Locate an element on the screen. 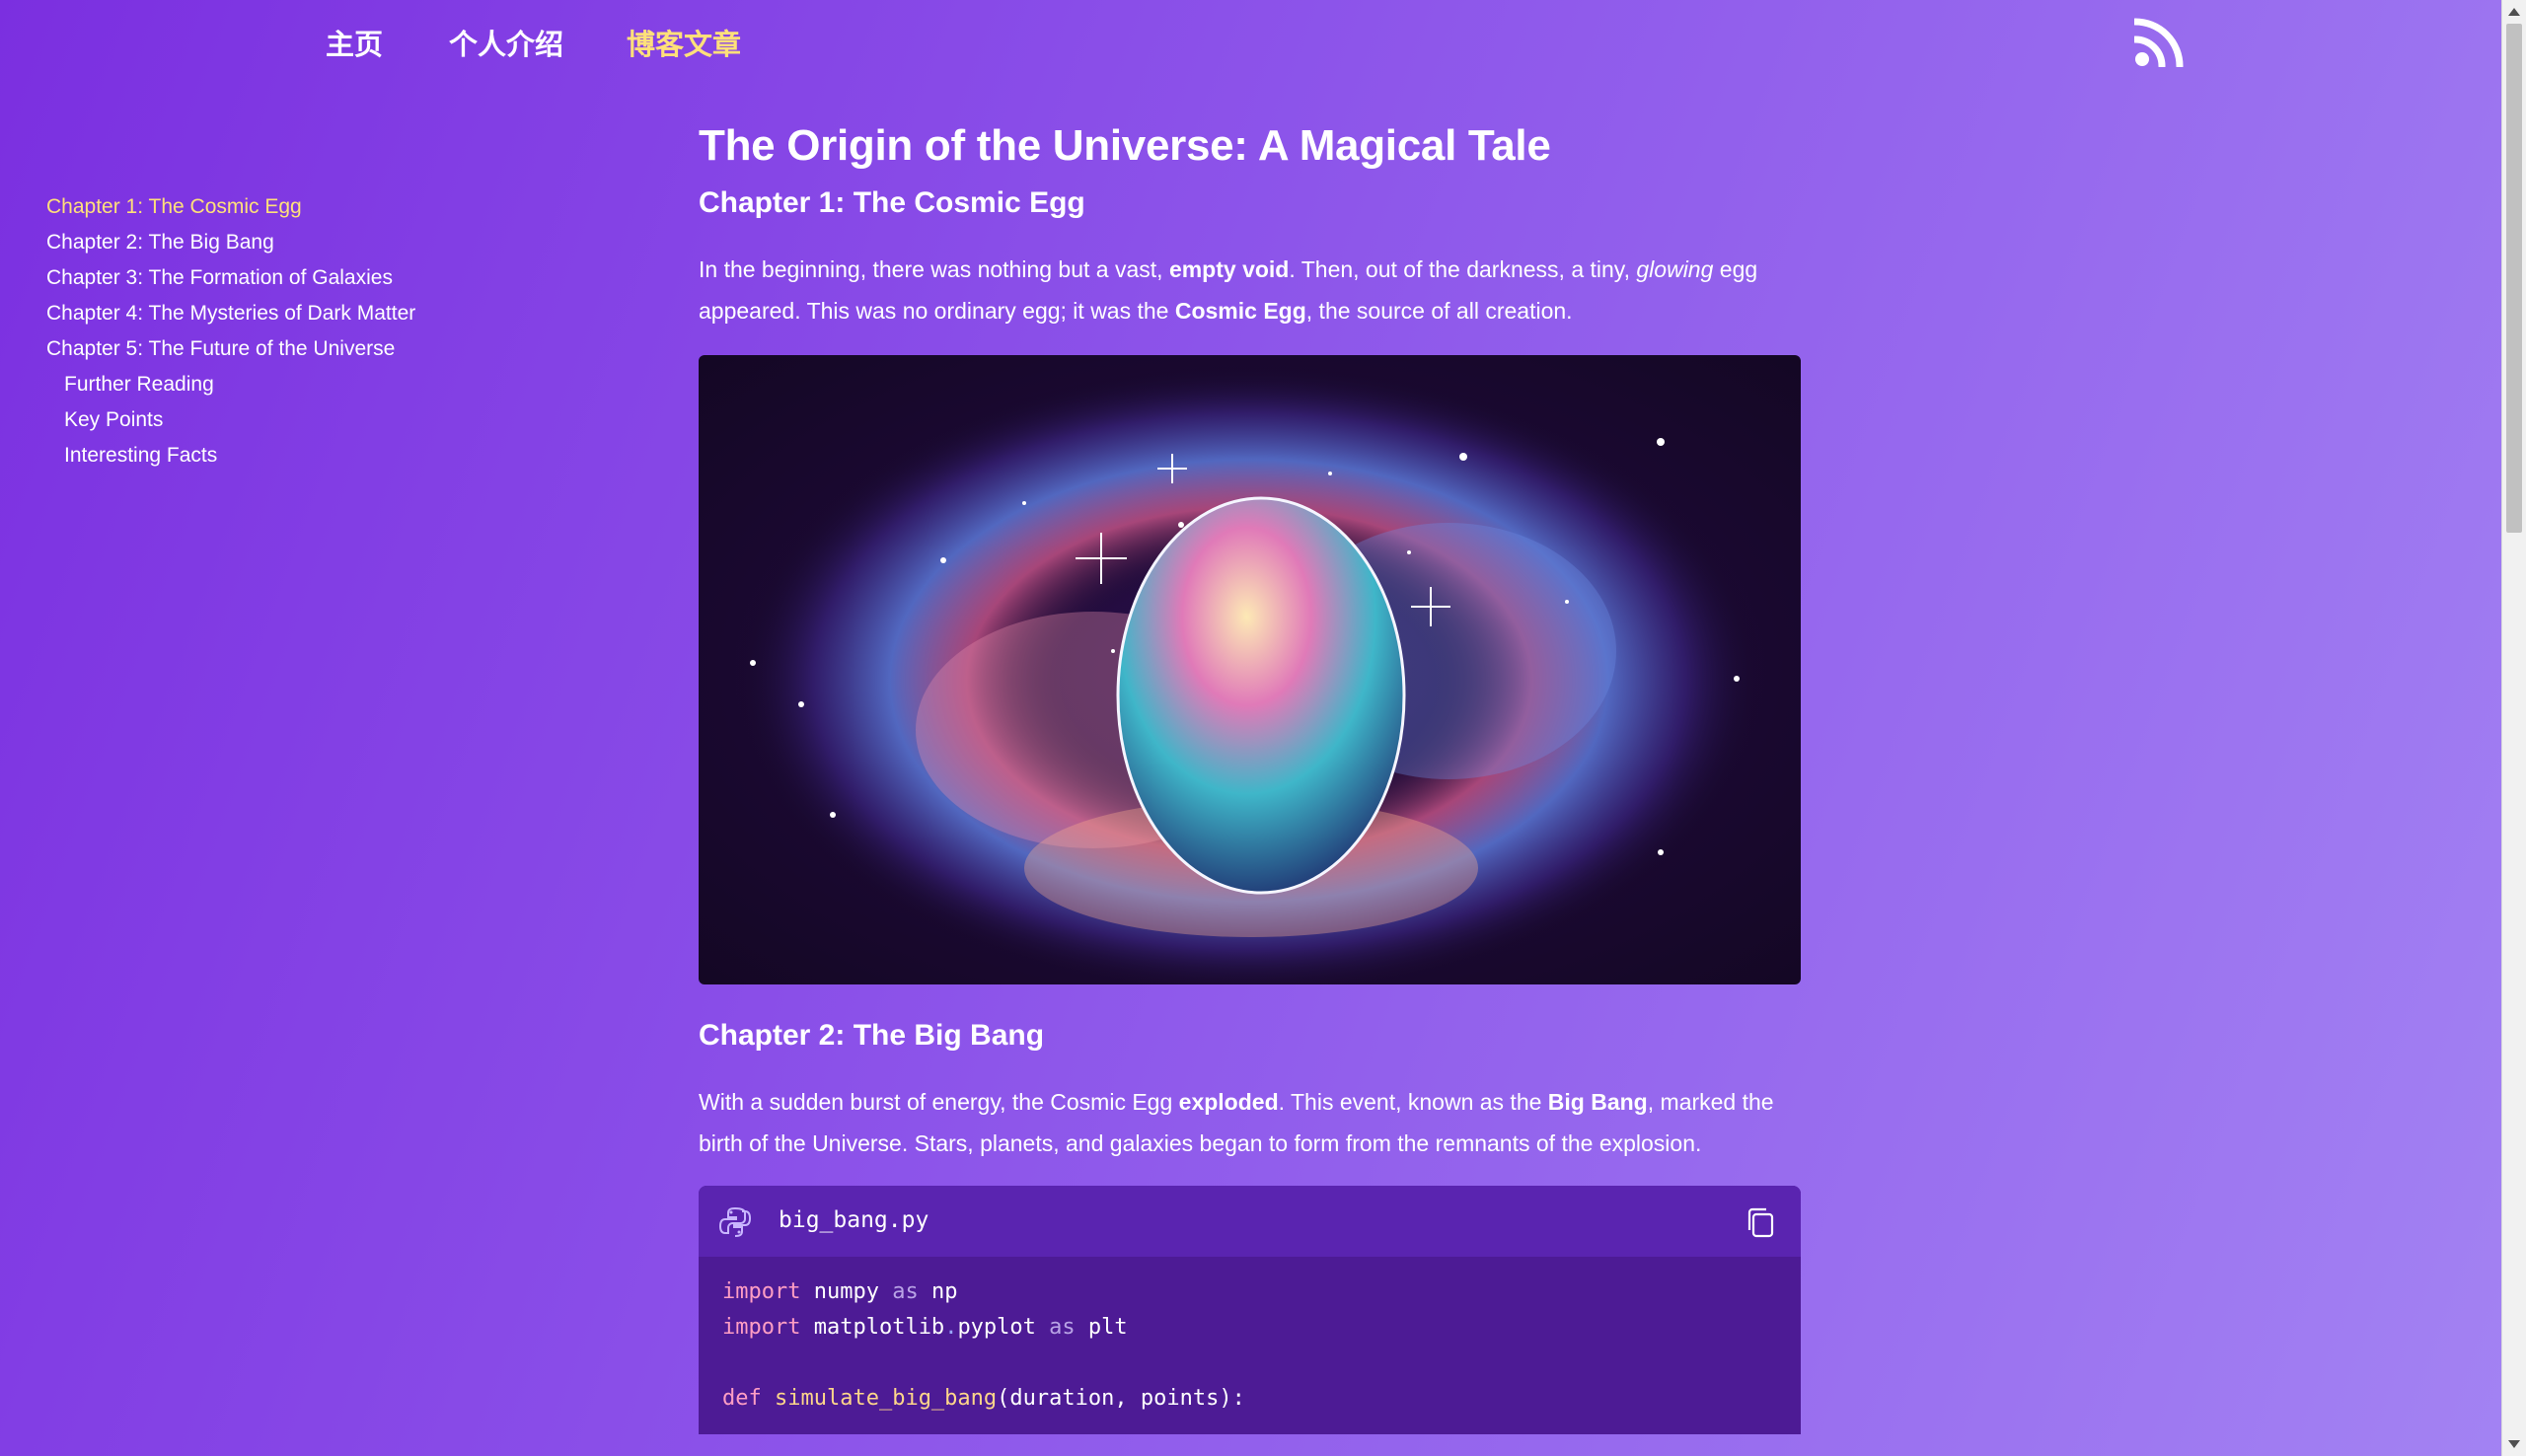 Image resolution: width=2526 pixels, height=1456 pixels. toc-item-key-points: Key Points is located at coordinates (342, 420).